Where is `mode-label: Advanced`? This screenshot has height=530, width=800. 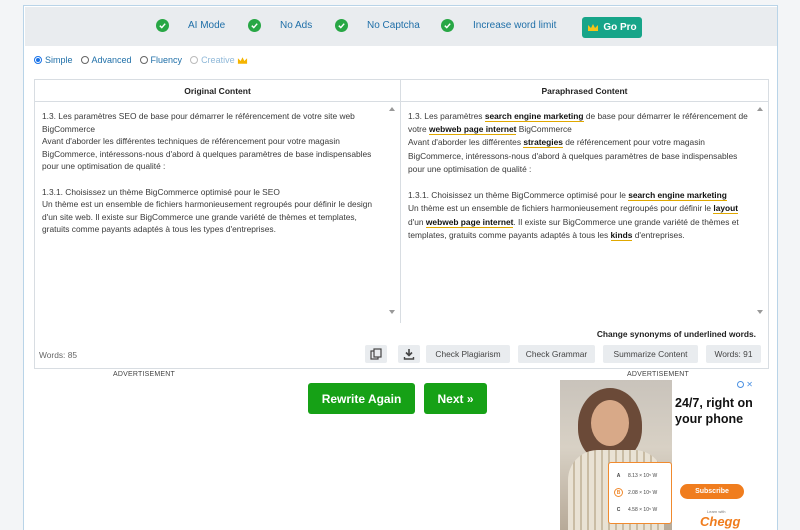 mode-label: Advanced is located at coordinates (111, 60).